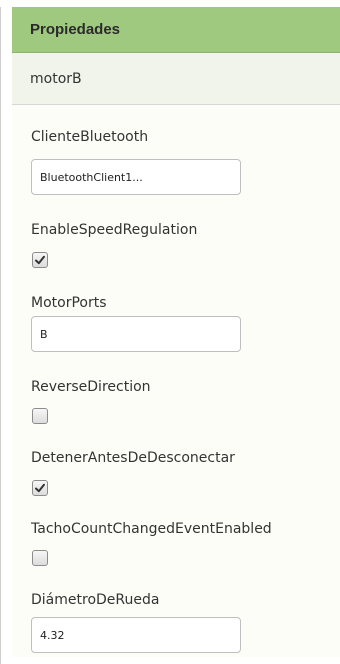 The width and height of the screenshot is (340, 664). Describe the element at coordinates (69, 303) in the screenshot. I see `prop-label-motor-ports: MotorPorts` at that location.